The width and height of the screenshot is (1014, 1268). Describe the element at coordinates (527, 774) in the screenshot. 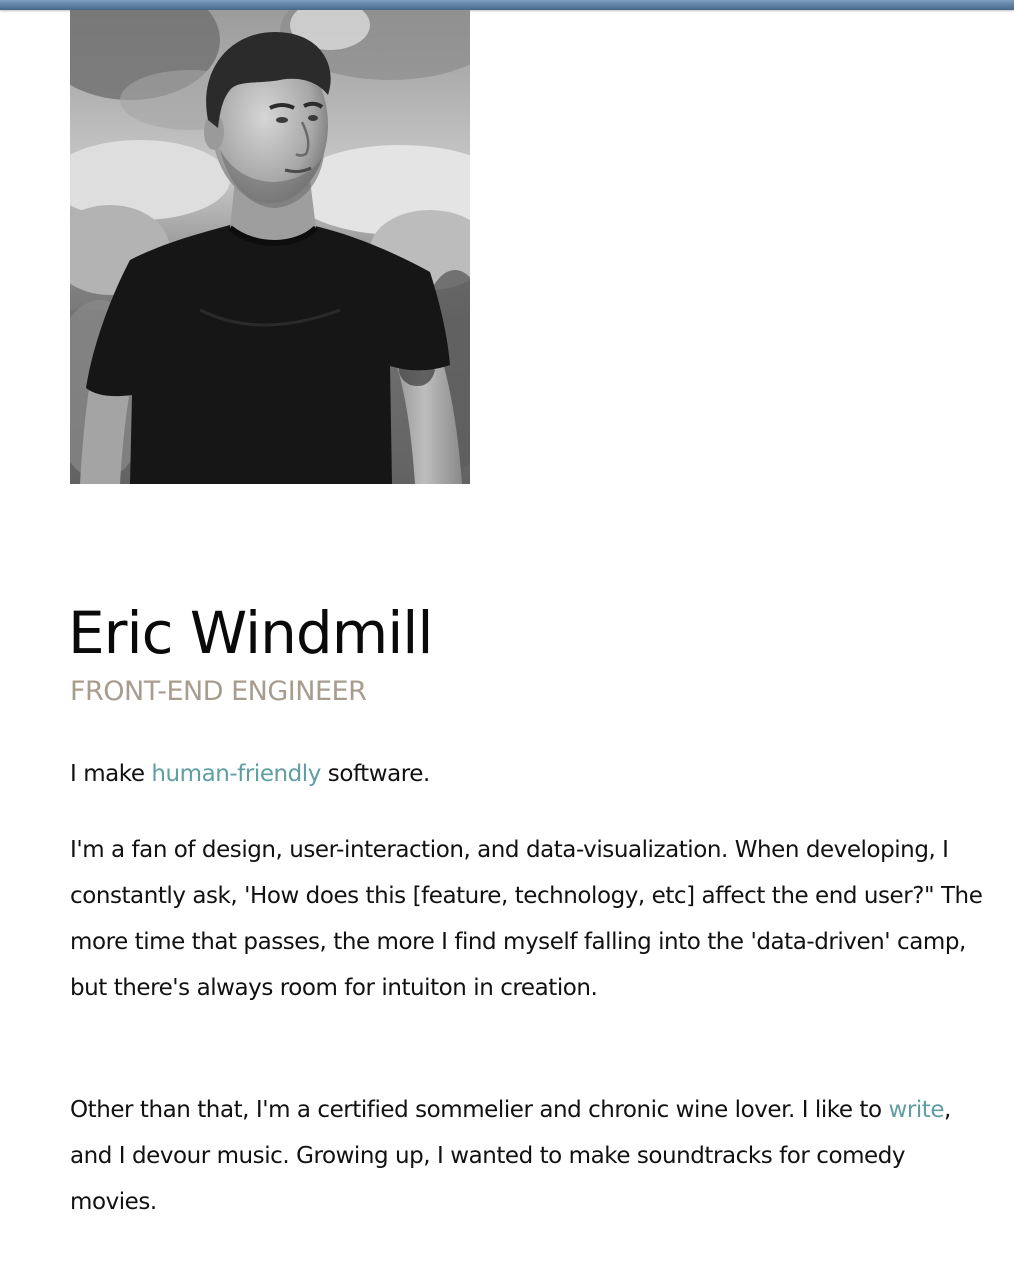

I see `bio-paragraph-intro: I make human-friendly software.` at that location.